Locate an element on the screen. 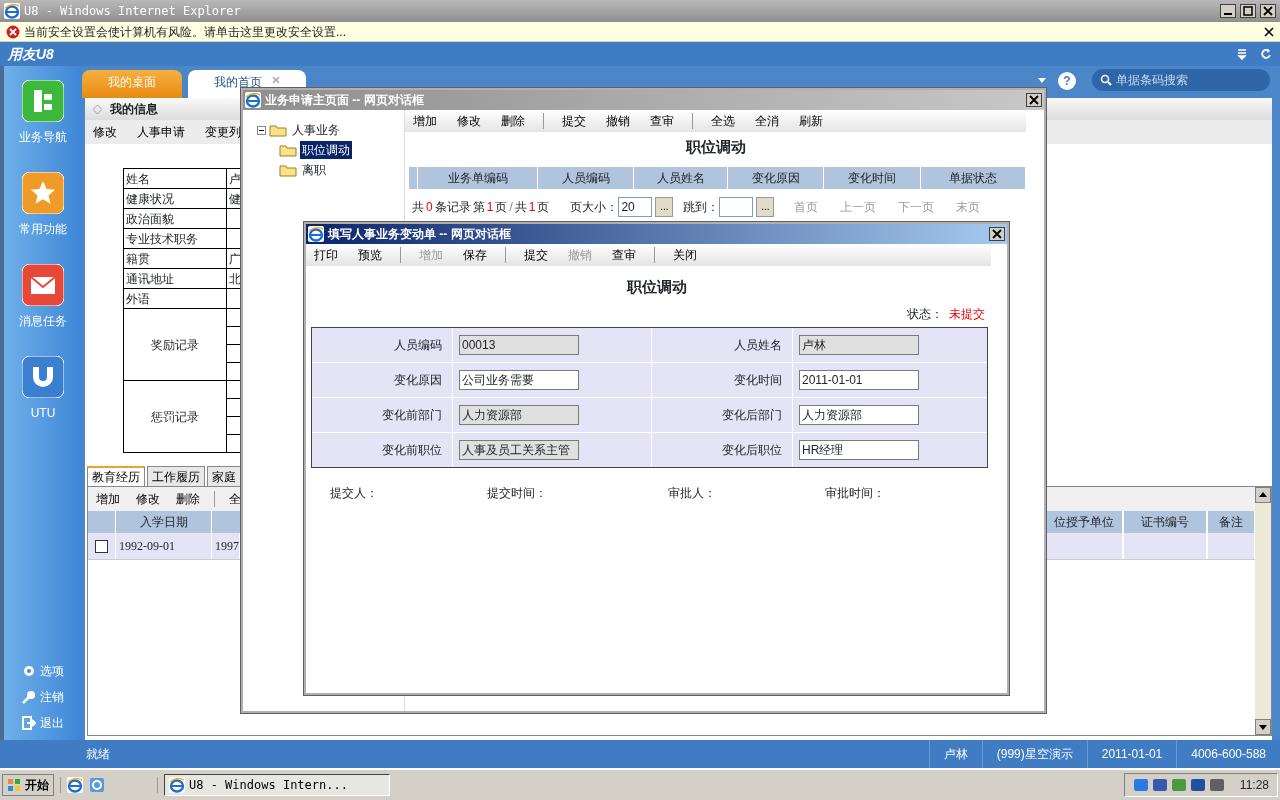 This screenshot has height=800, width=1280. text-field: 人力资源部 is located at coordinates (859, 414).